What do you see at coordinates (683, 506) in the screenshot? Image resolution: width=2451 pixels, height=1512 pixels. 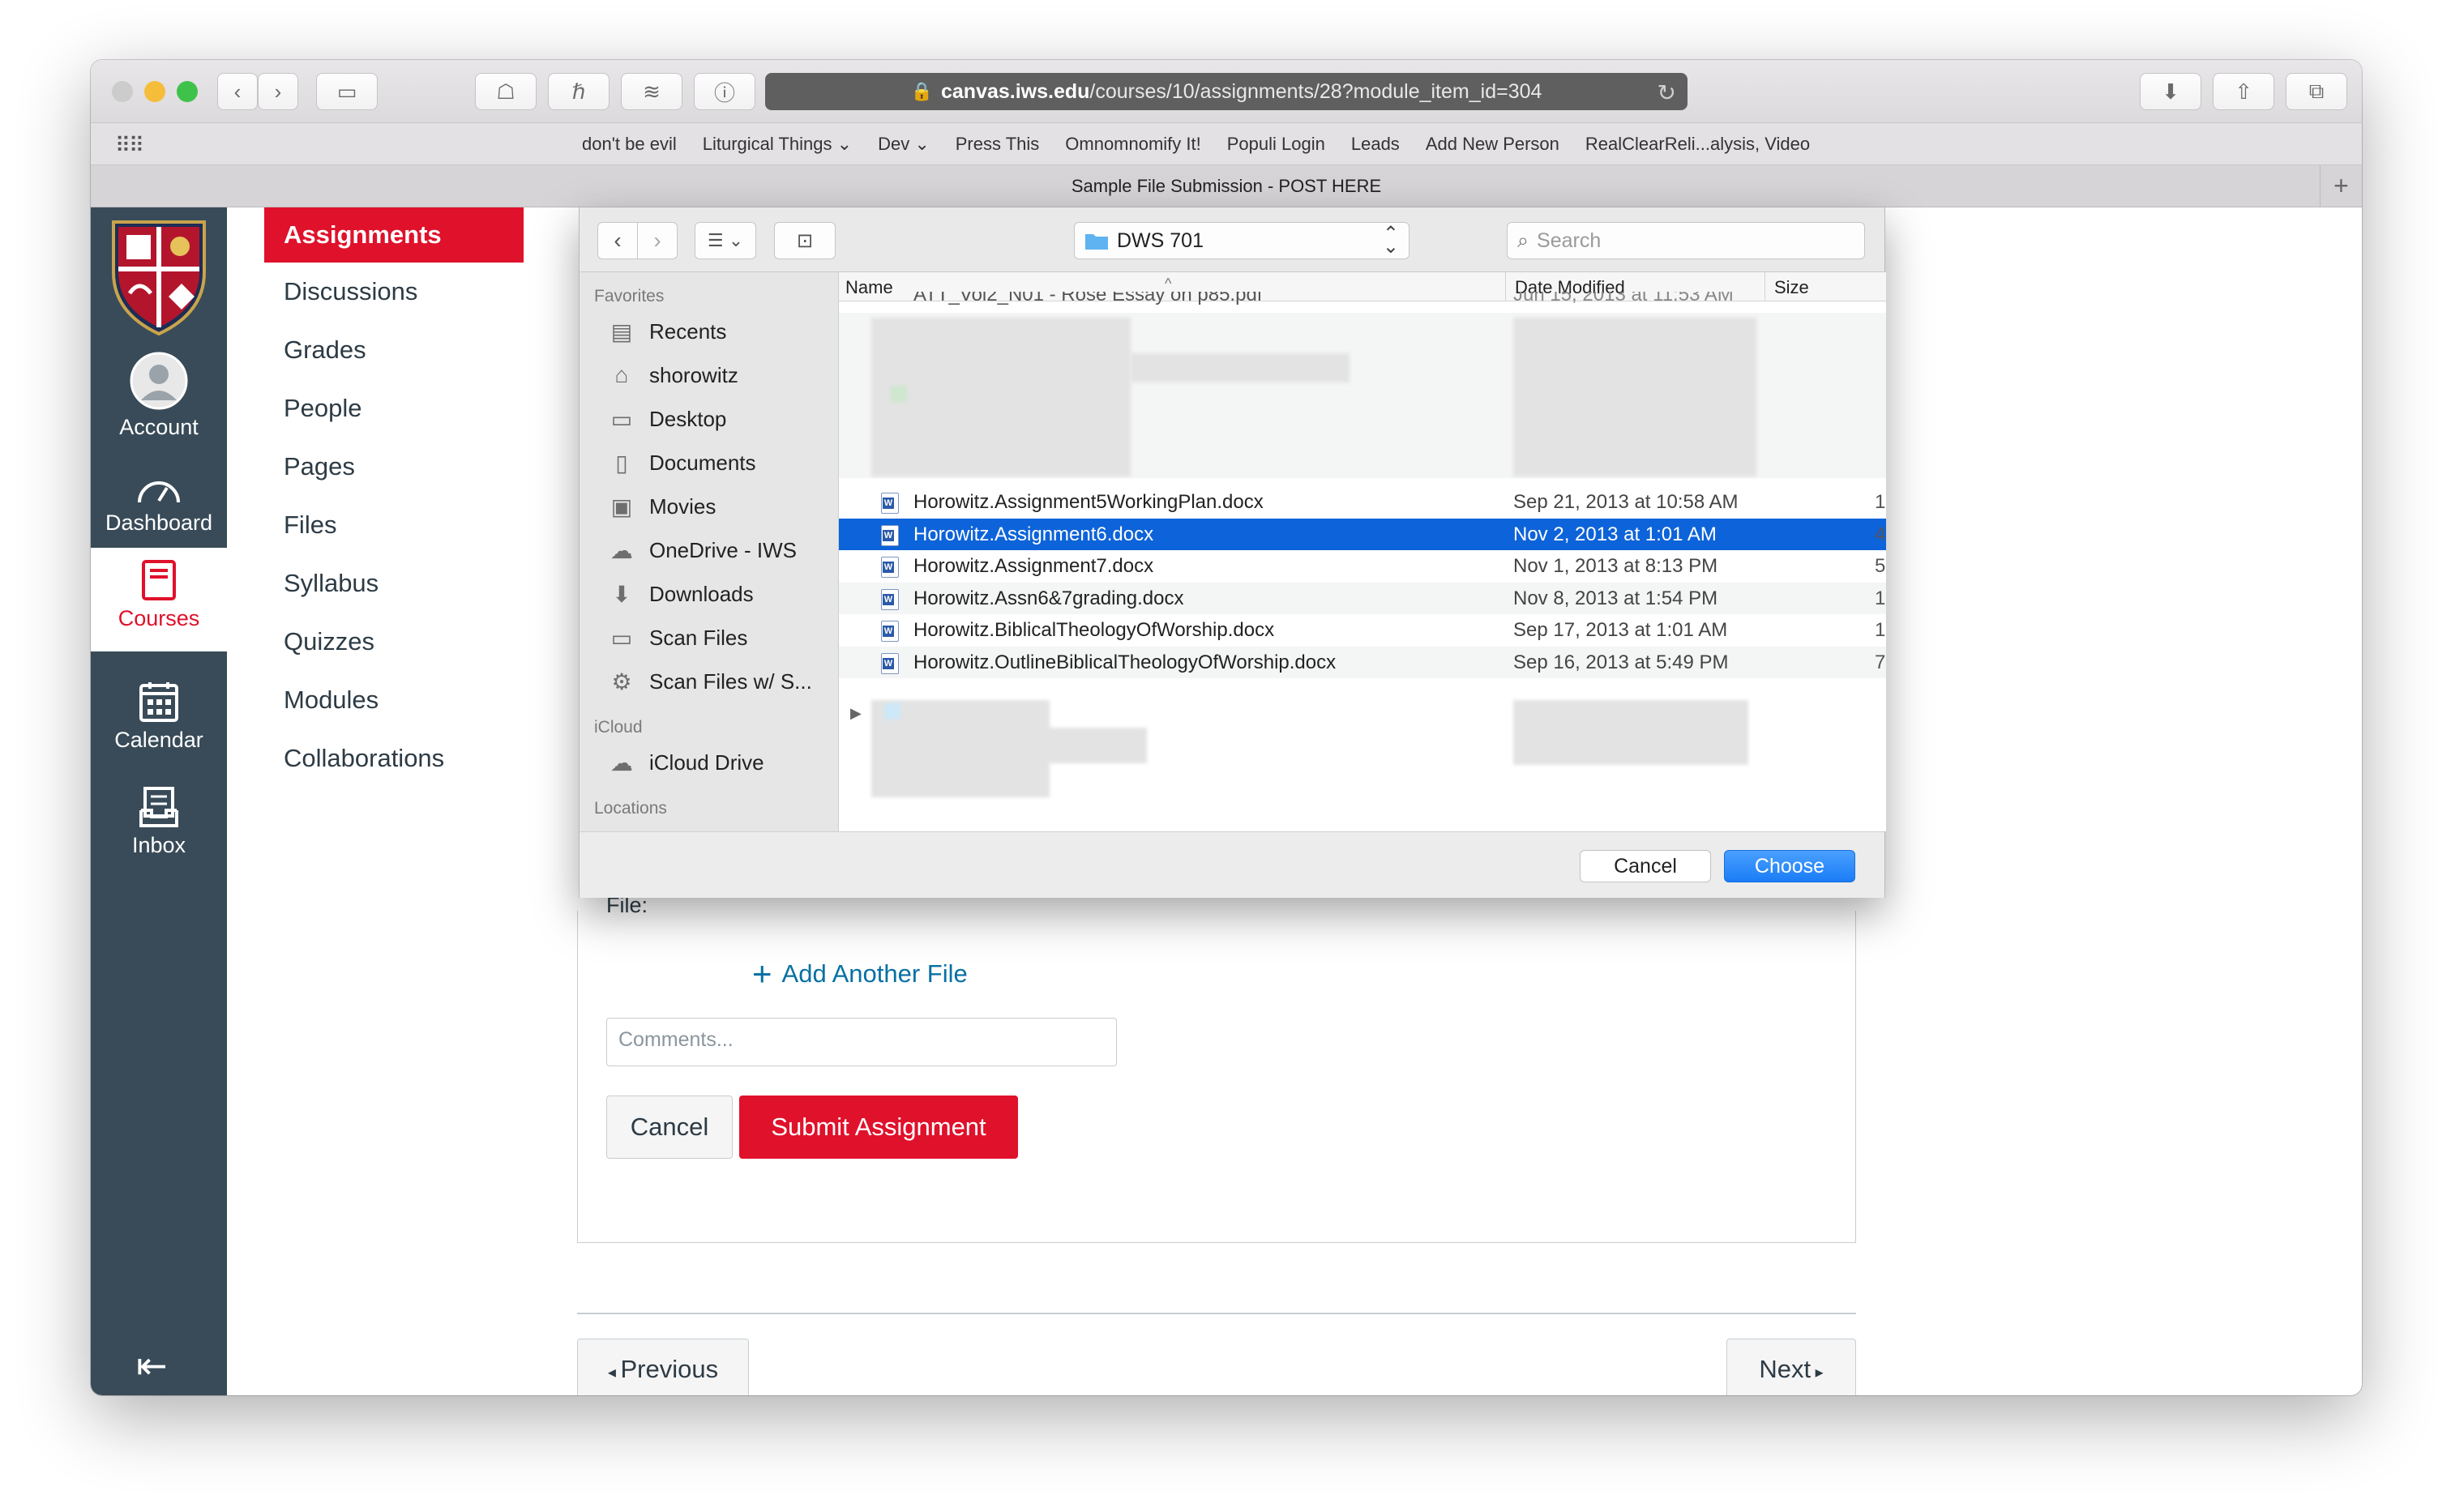 I see `sidebar-item-label: Movies` at bounding box center [683, 506].